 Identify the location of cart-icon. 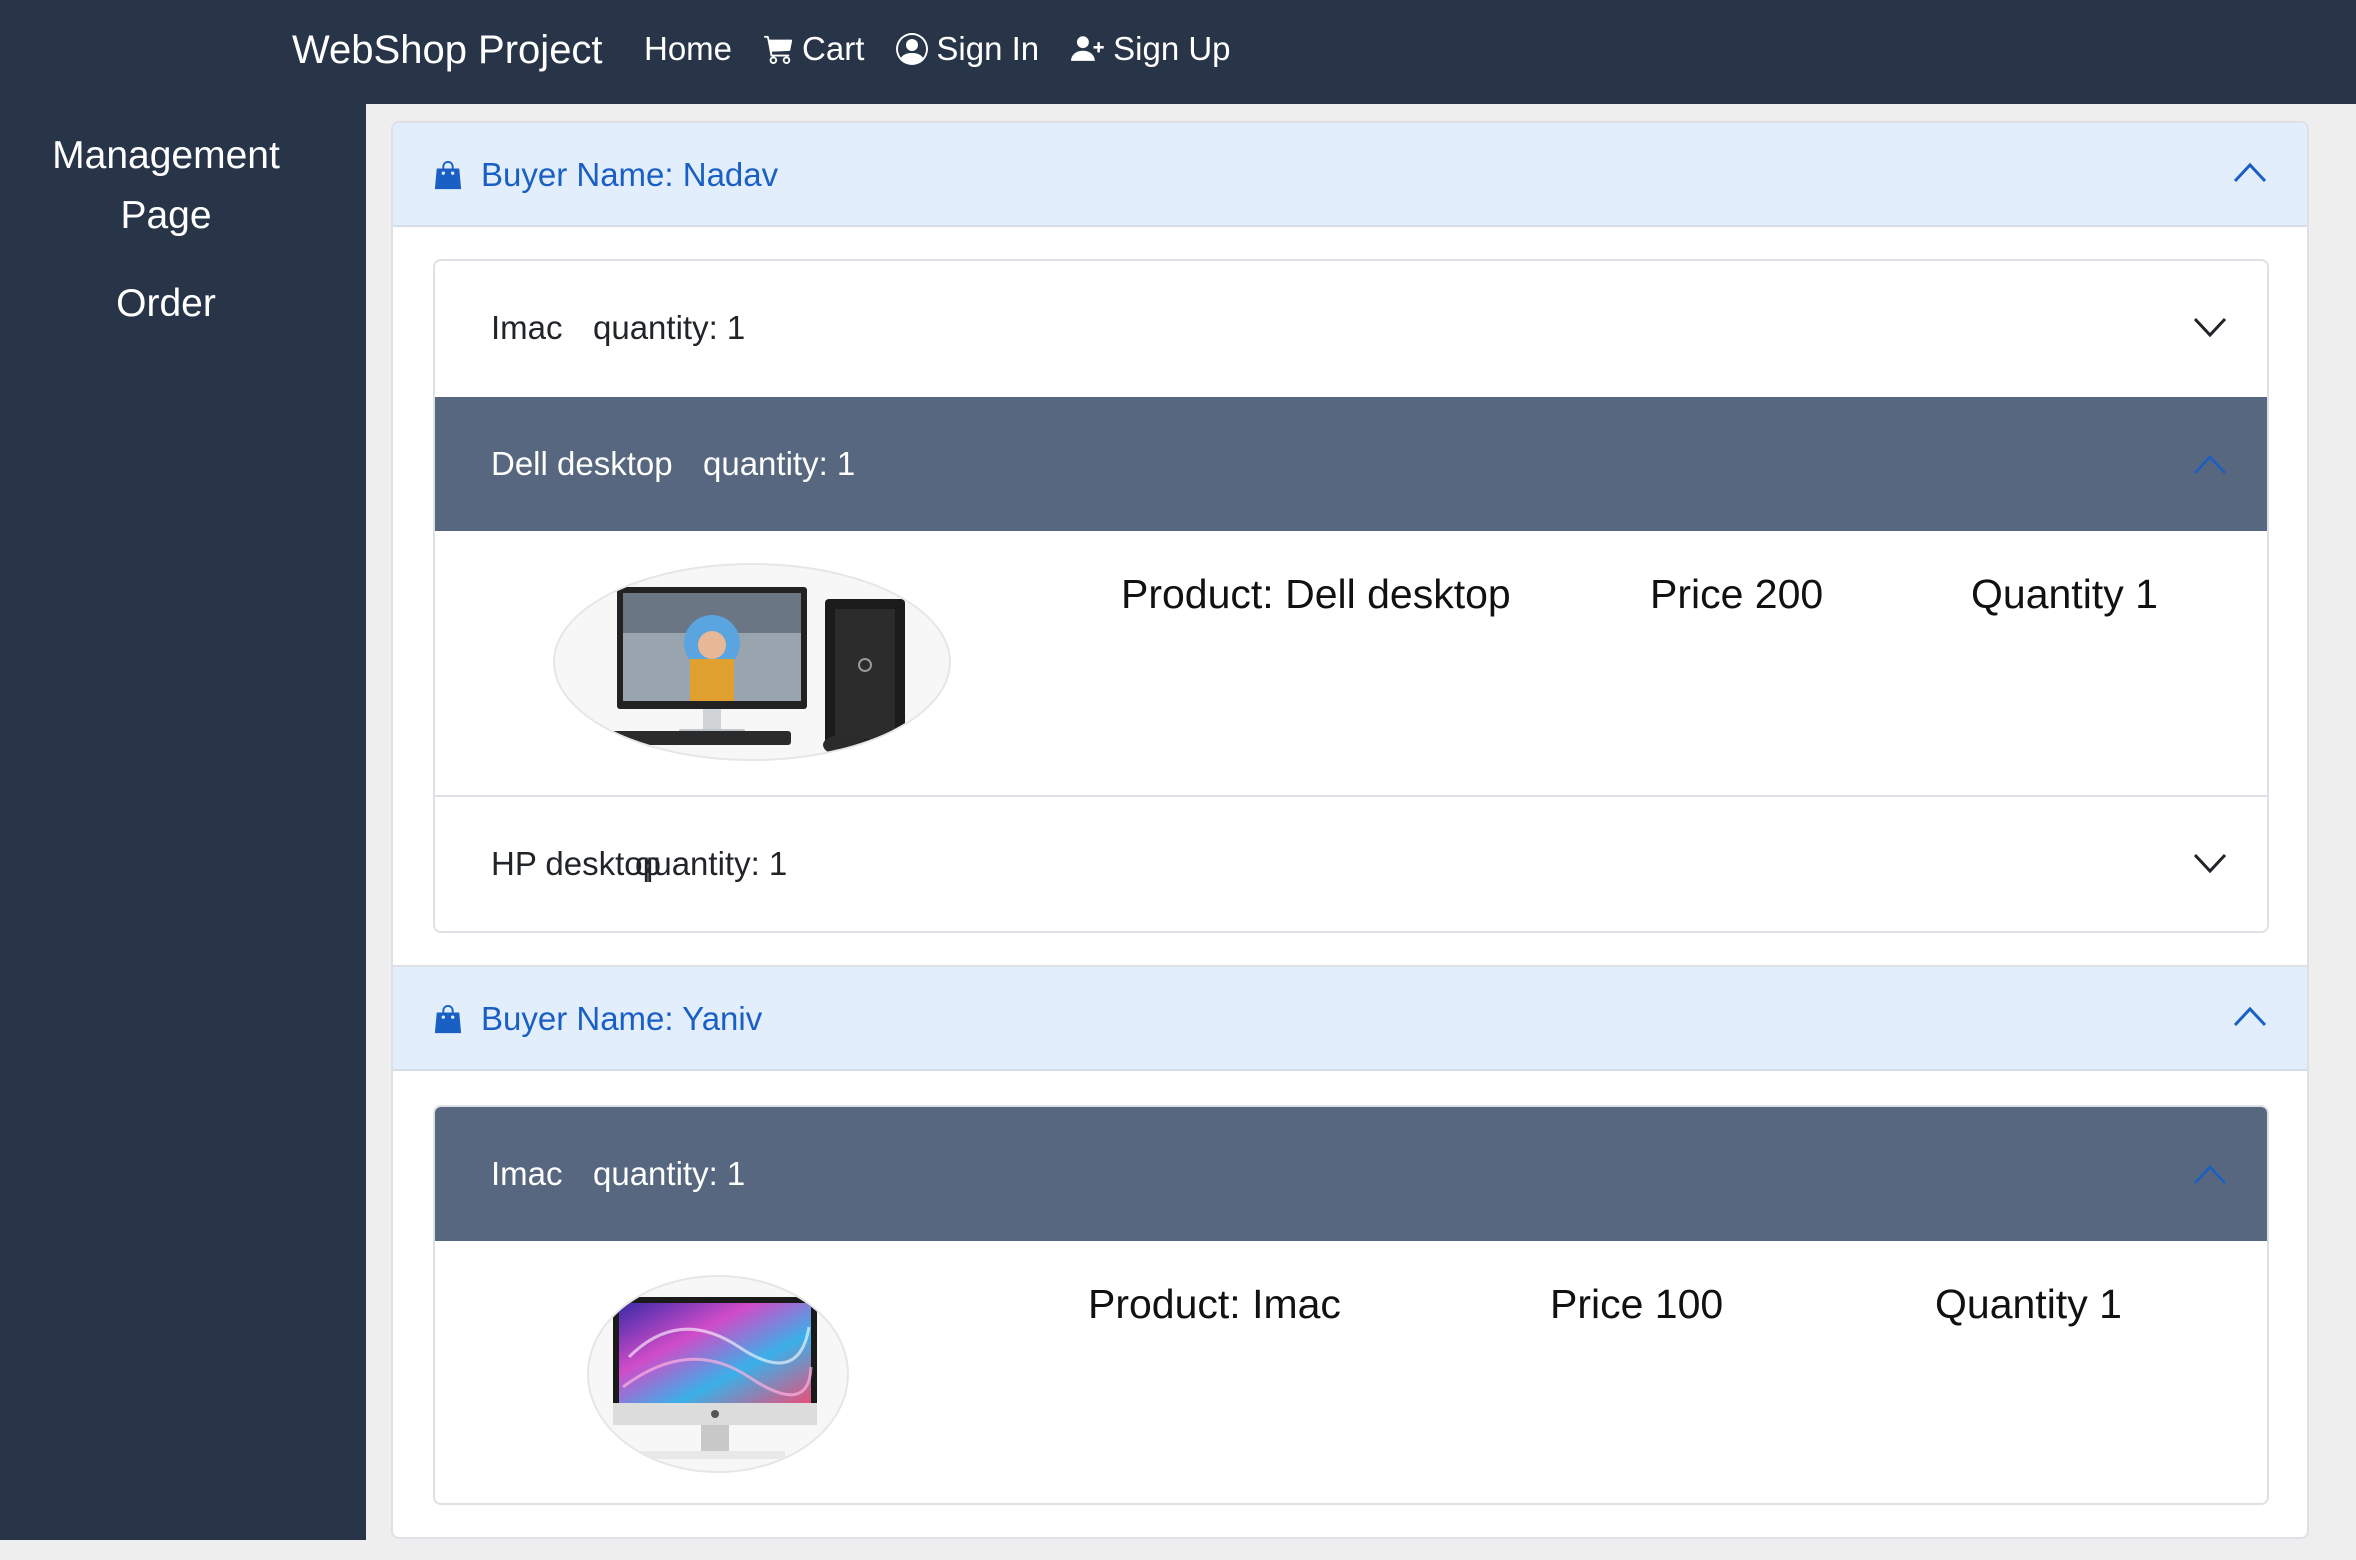
(778, 49).